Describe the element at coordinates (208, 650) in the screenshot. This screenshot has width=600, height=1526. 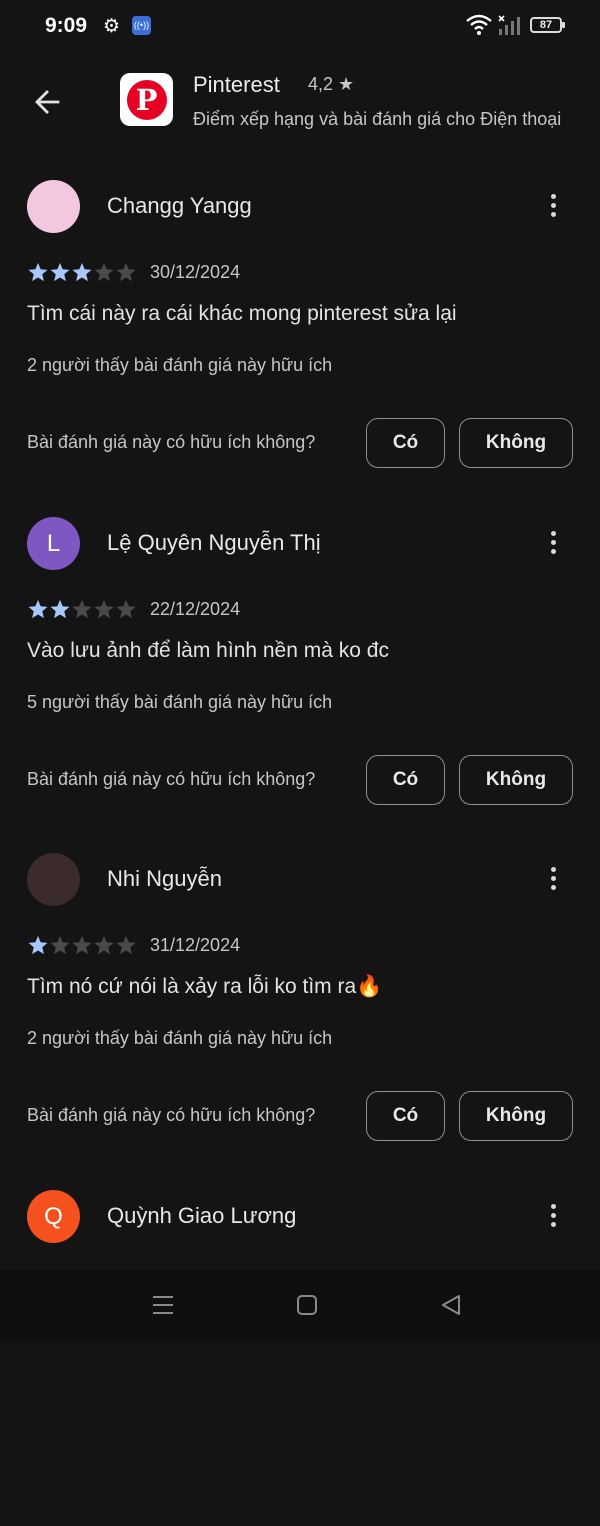
I see `review-text: Vào lưu ảnh để làm hình nền mà ko đc` at that location.